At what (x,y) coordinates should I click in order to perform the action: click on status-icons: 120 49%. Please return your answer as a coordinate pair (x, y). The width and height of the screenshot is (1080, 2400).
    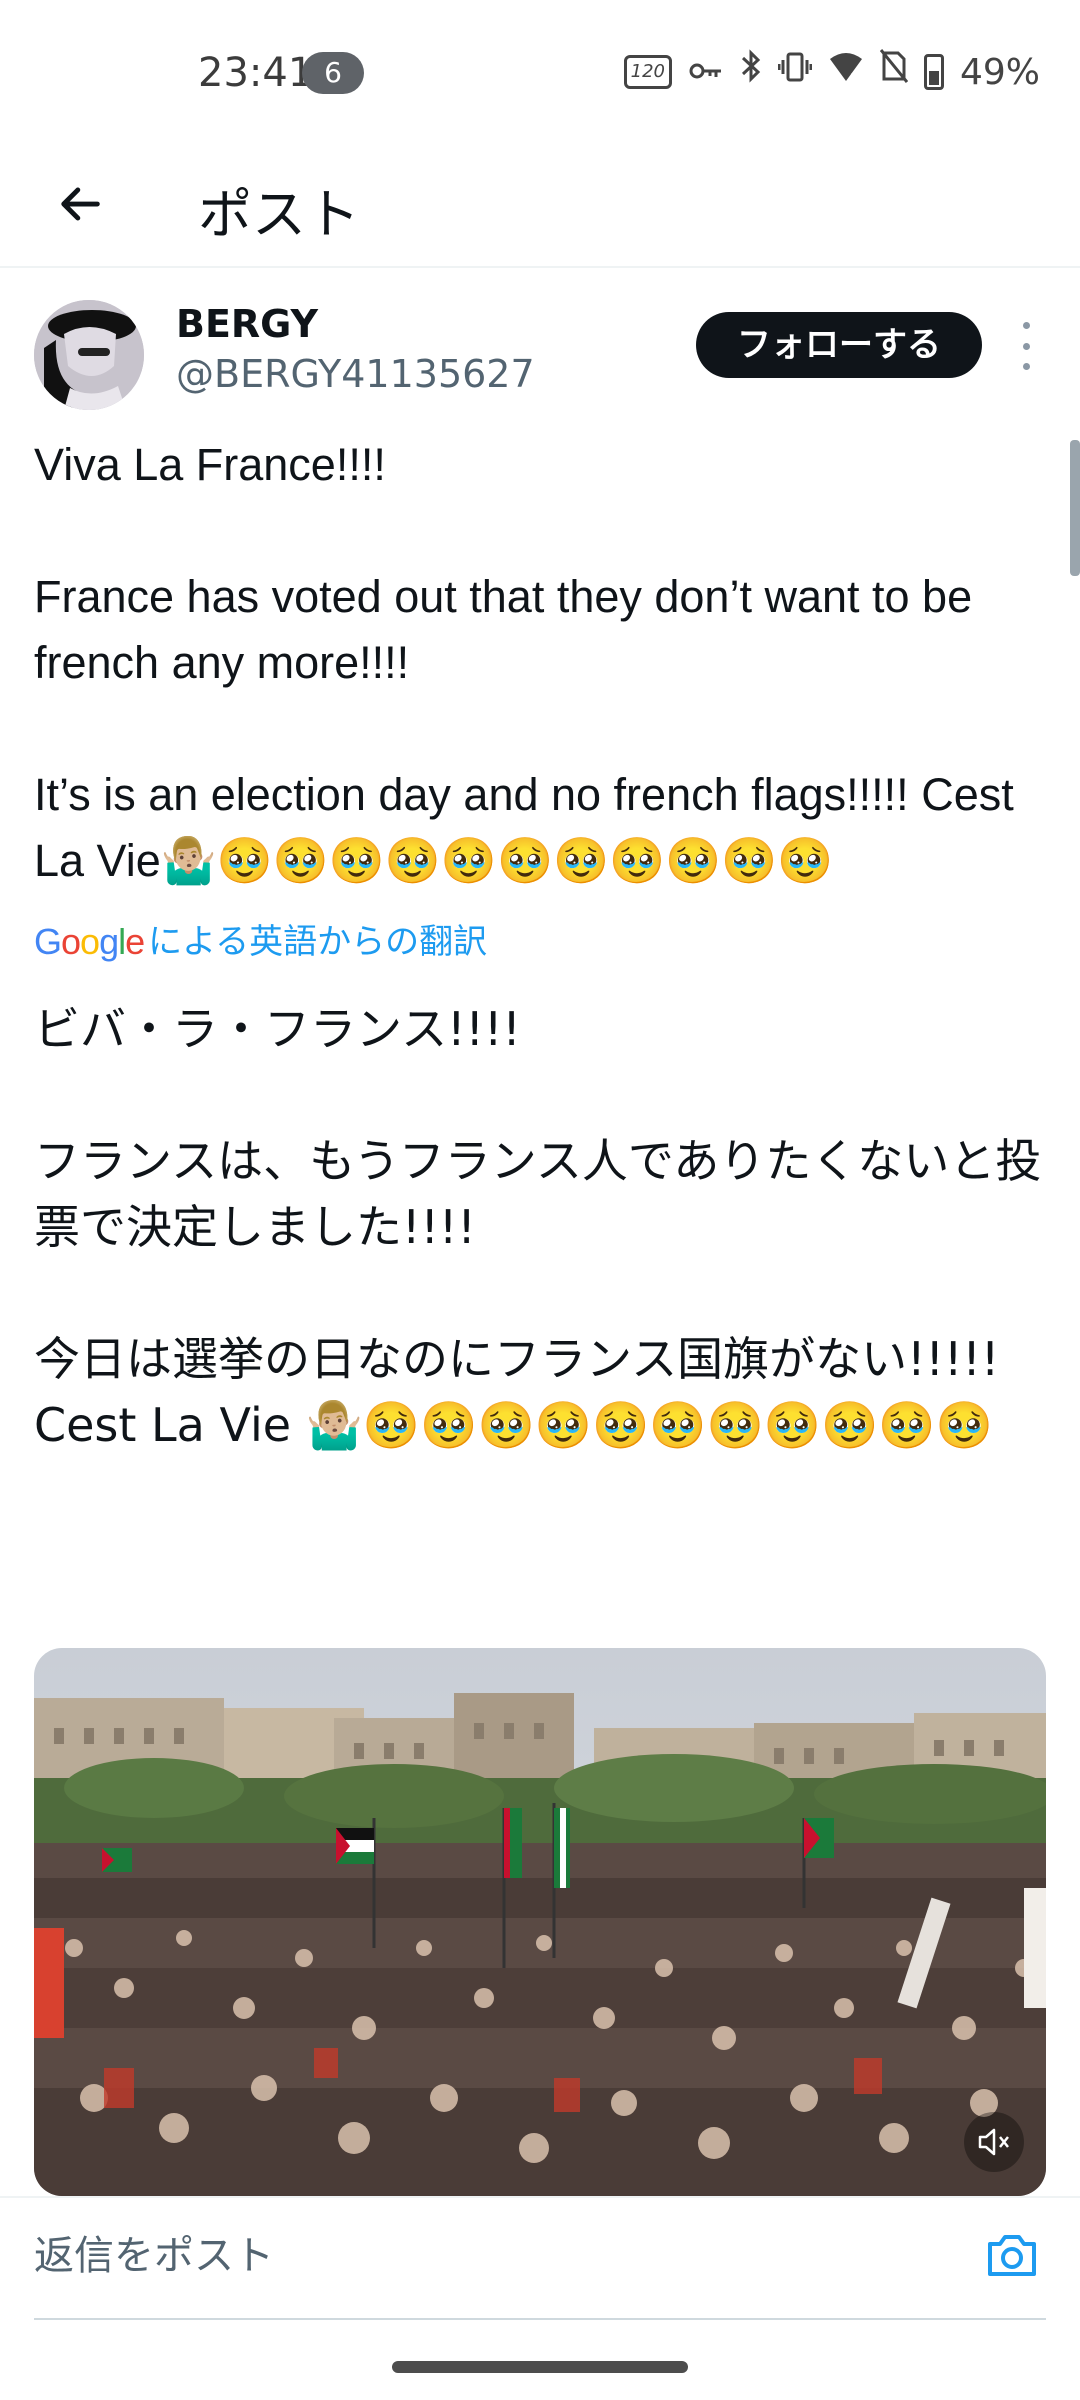
    Looking at the image, I should click on (831, 72).